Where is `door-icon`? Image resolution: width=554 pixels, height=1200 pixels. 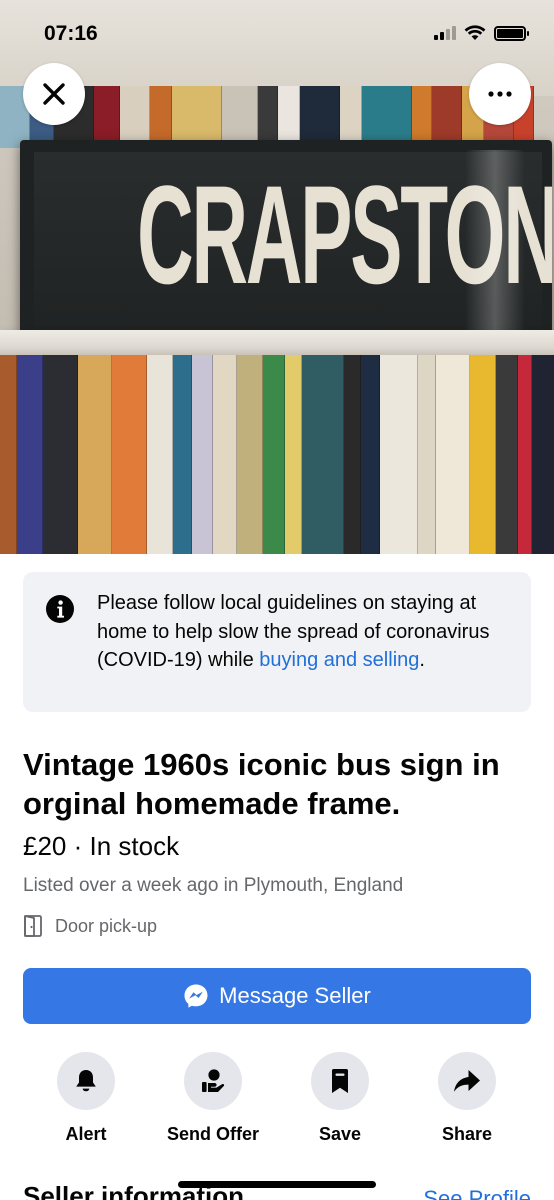
door-icon is located at coordinates (33, 926).